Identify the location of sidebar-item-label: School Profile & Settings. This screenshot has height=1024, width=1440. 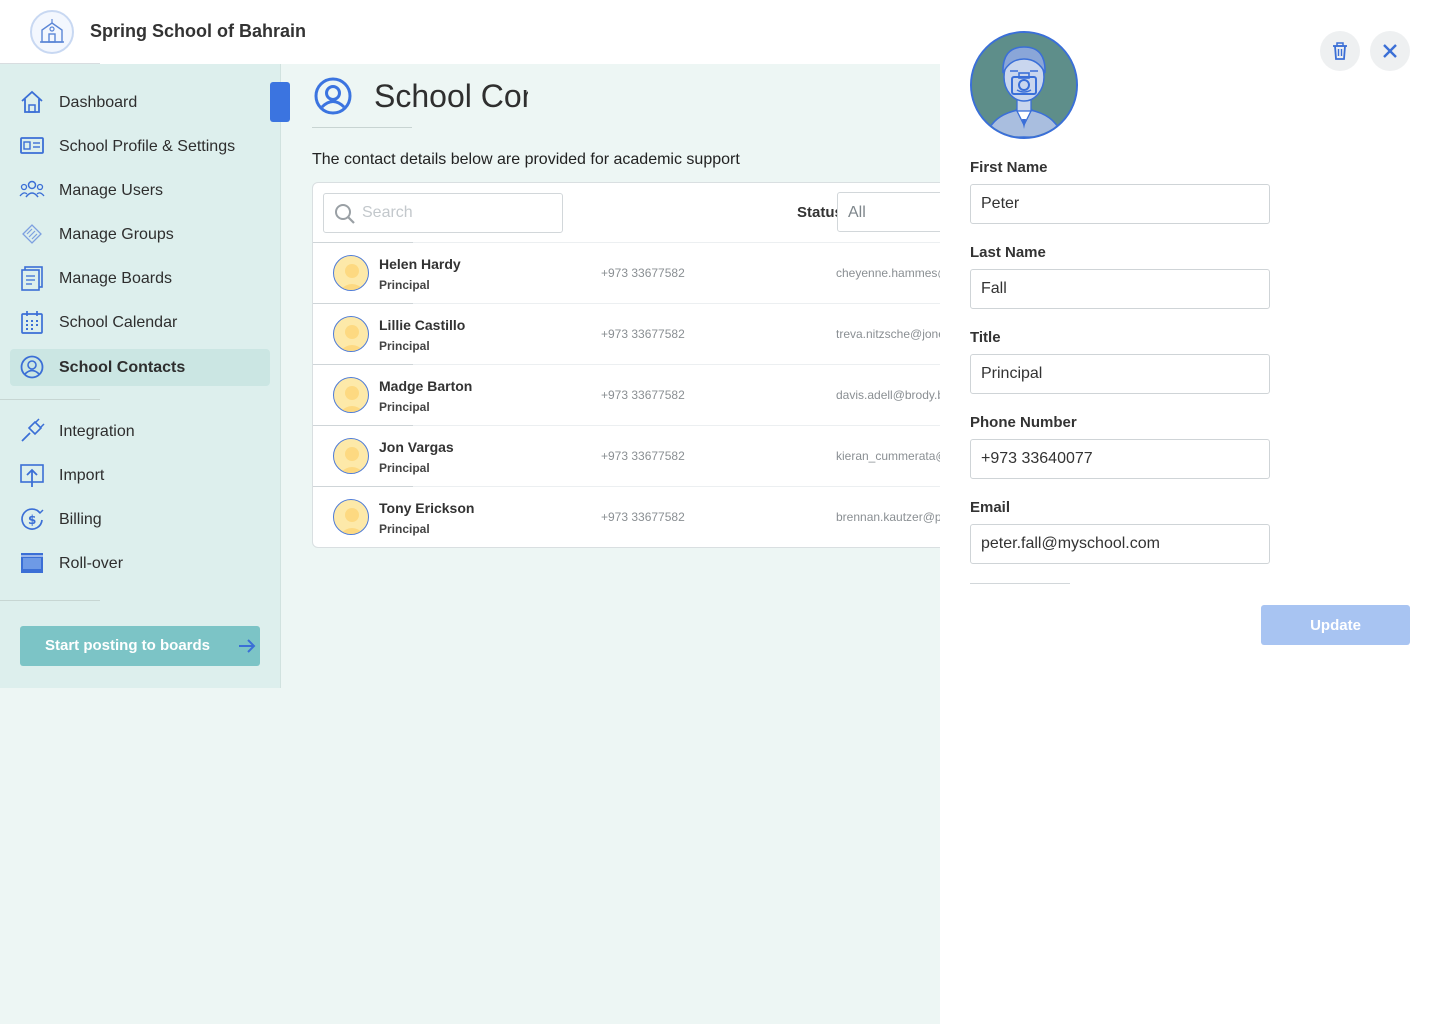
(147, 146).